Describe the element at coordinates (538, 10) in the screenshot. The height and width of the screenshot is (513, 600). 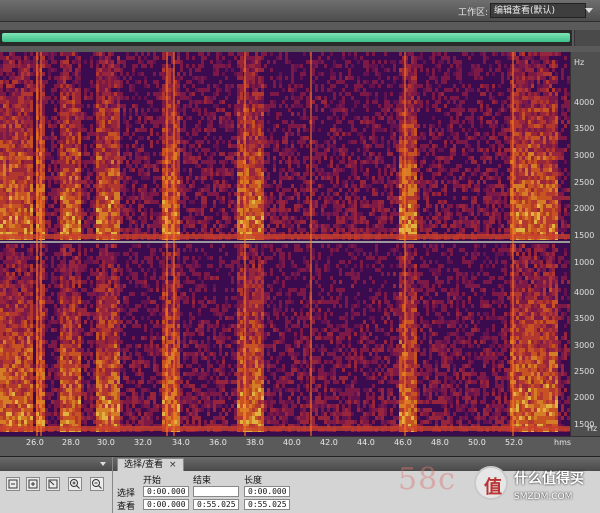
I see `workspace-select: 编辑查看(默认)` at that location.